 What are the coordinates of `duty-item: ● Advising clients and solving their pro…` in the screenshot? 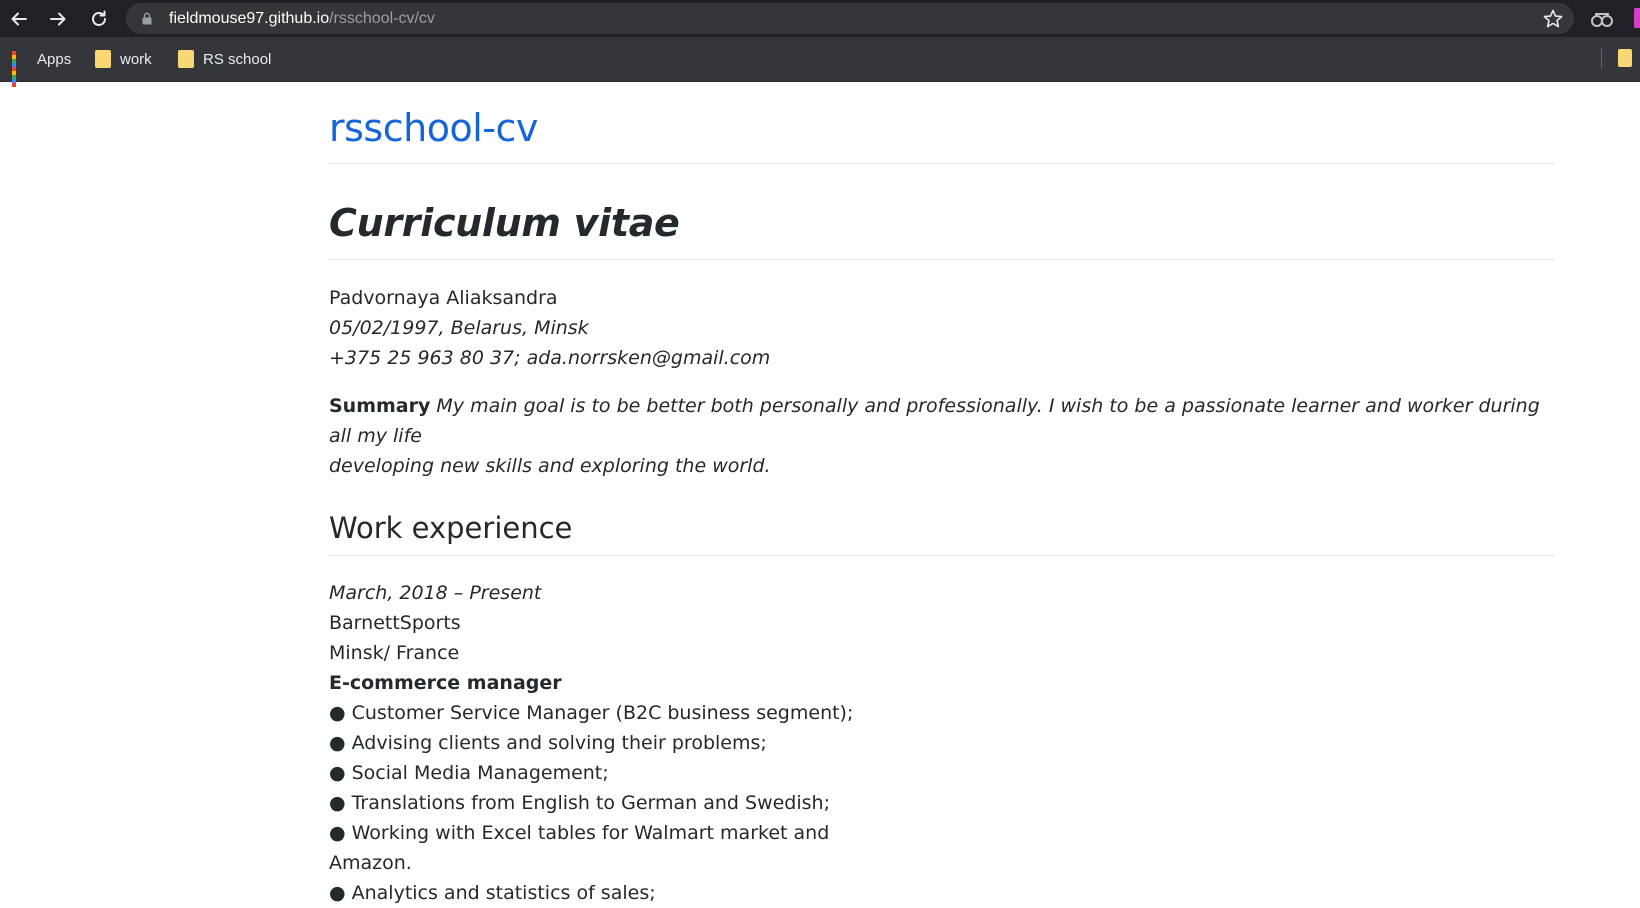 It's located at (548, 743).